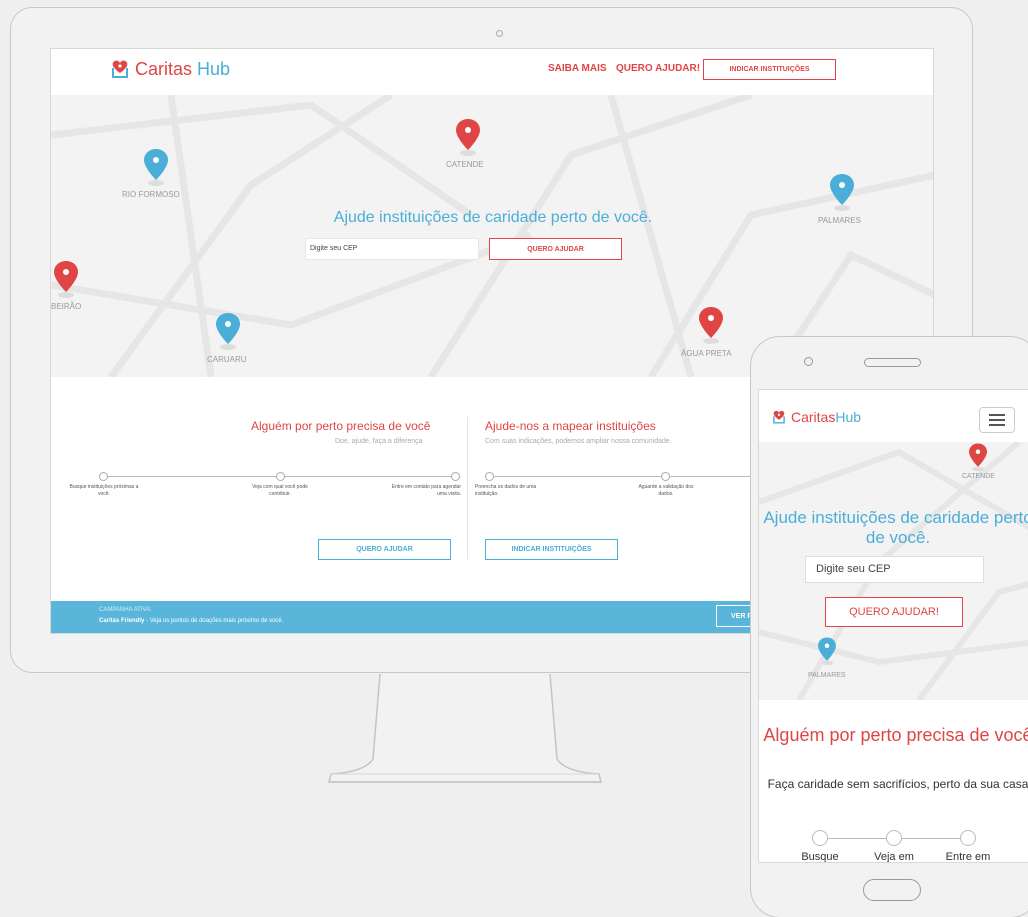 This screenshot has height=917, width=1028. What do you see at coordinates (577, 68) in the screenshot?
I see `nav-link-saiba-mais: SAIBA MAIS` at bounding box center [577, 68].